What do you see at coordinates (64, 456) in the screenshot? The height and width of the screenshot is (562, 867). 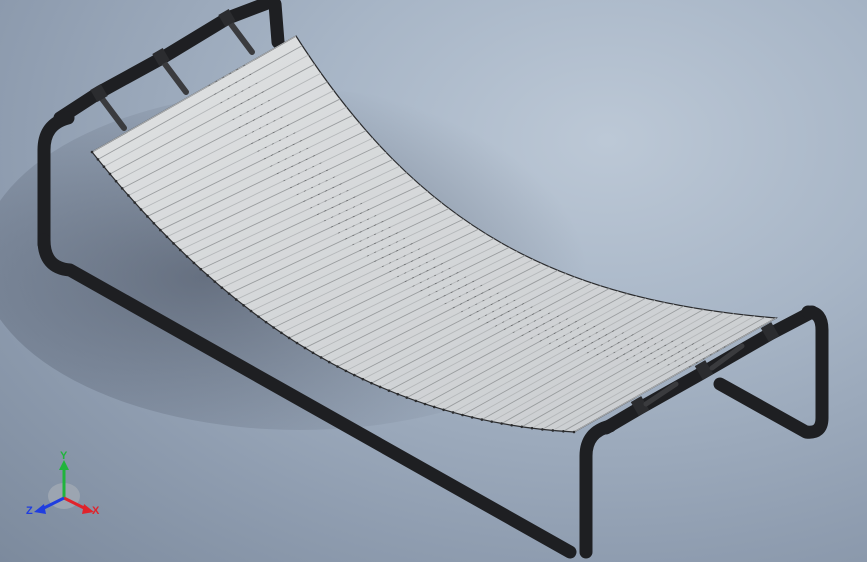 I see `y-axis-label: Y` at bounding box center [64, 456].